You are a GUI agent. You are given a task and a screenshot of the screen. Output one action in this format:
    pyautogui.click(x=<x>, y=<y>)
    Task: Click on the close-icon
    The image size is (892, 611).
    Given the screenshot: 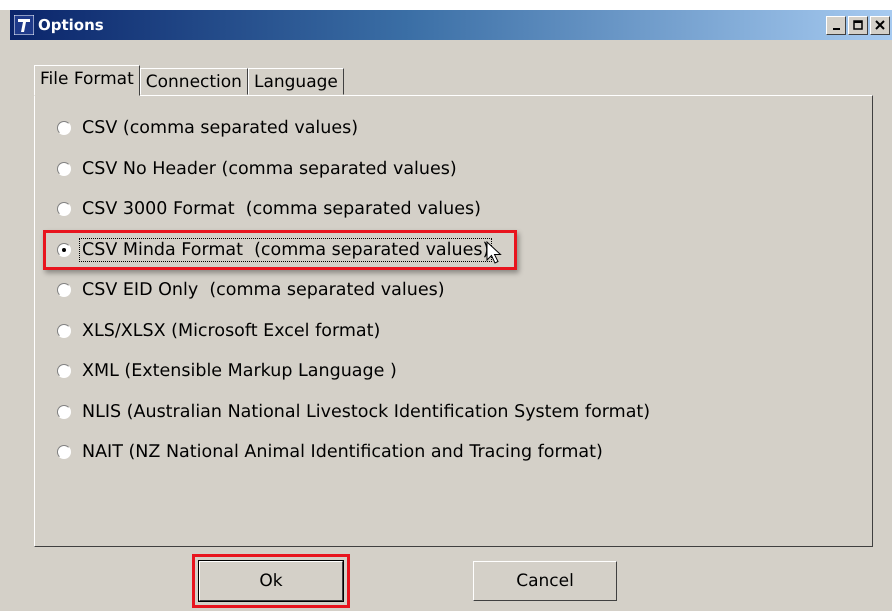 What is the action you would take?
    pyautogui.click(x=880, y=25)
    